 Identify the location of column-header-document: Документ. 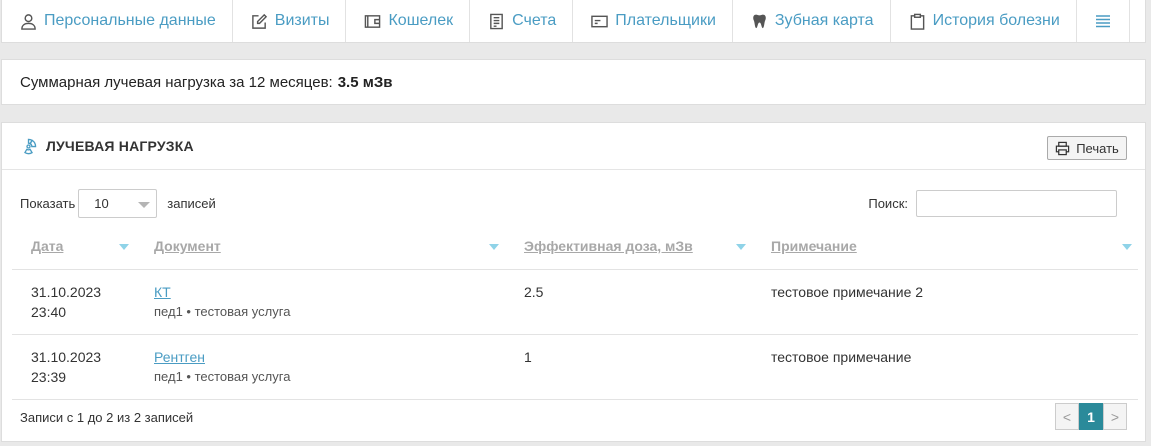
(320, 246).